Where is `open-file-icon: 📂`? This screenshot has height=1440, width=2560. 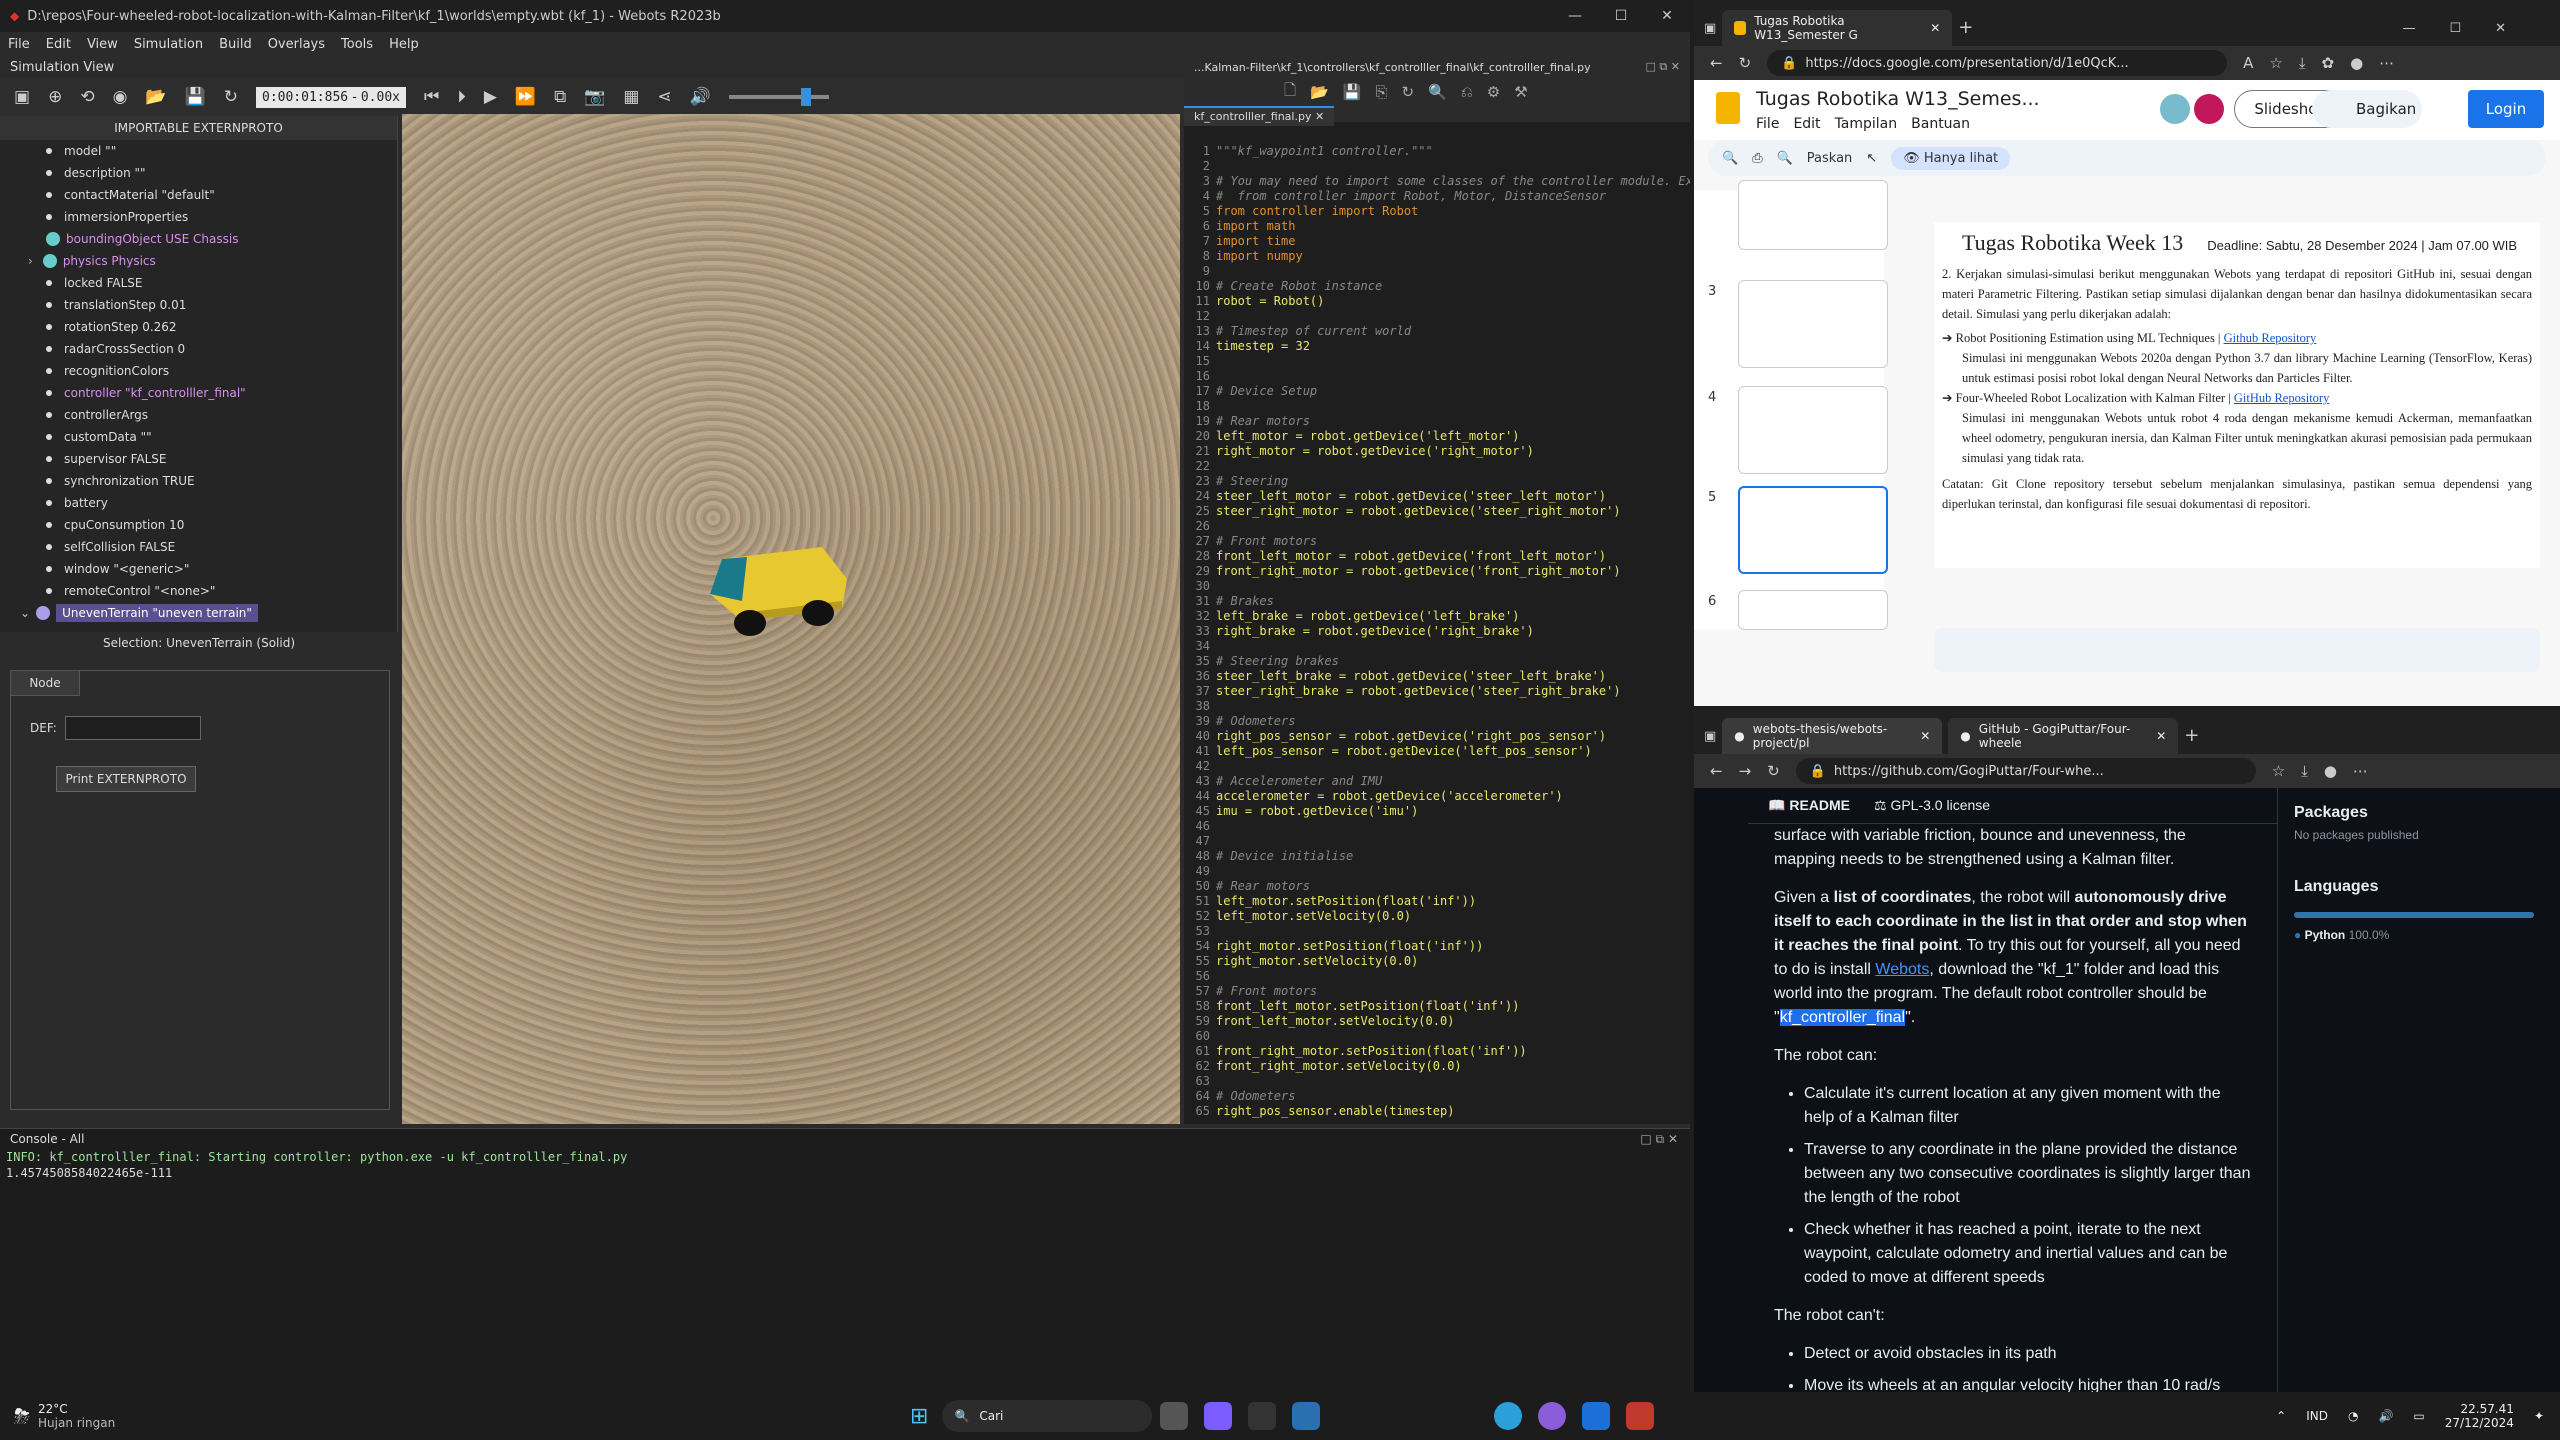
open-file-icon: 📂 is located at coordinates (1319, 92).